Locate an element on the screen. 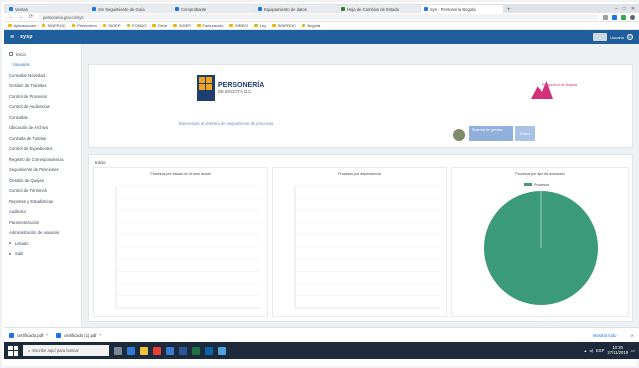  sidebar-item: Usuarios is located at coordinates (42, 65).